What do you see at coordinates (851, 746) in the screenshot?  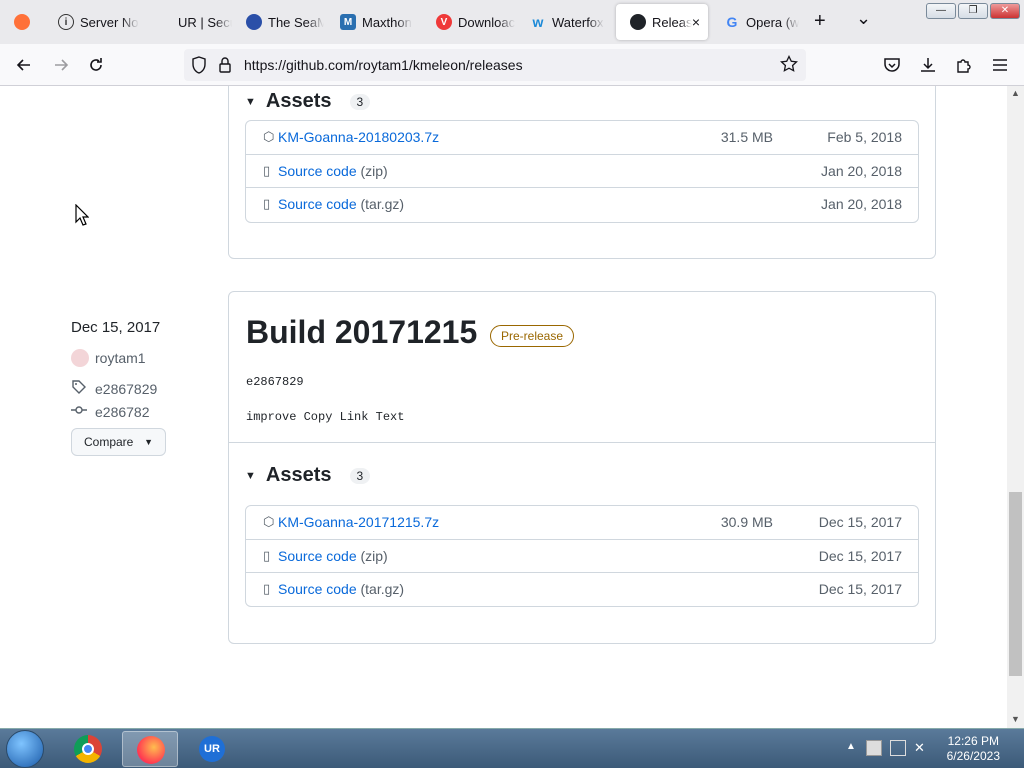 I see `show-hidden-icons-icon: ▲` at bounding box center [851, 746].